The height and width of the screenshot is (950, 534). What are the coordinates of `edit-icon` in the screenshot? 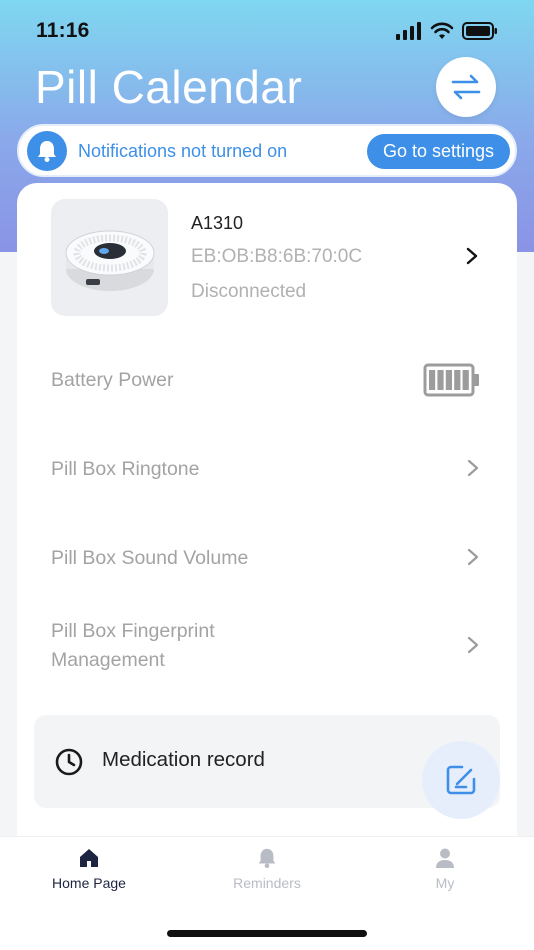 It's located at (461, 780).